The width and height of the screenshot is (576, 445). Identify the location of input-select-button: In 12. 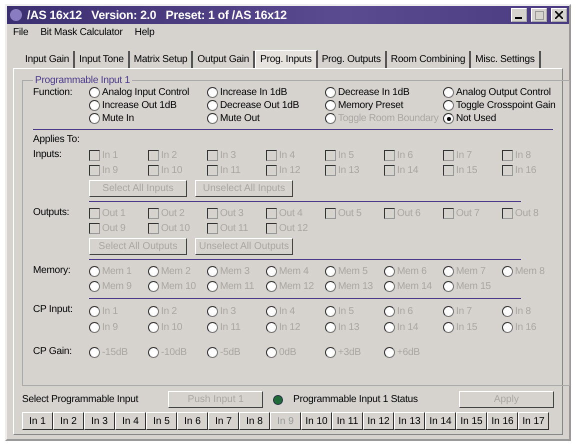
(378, 421).